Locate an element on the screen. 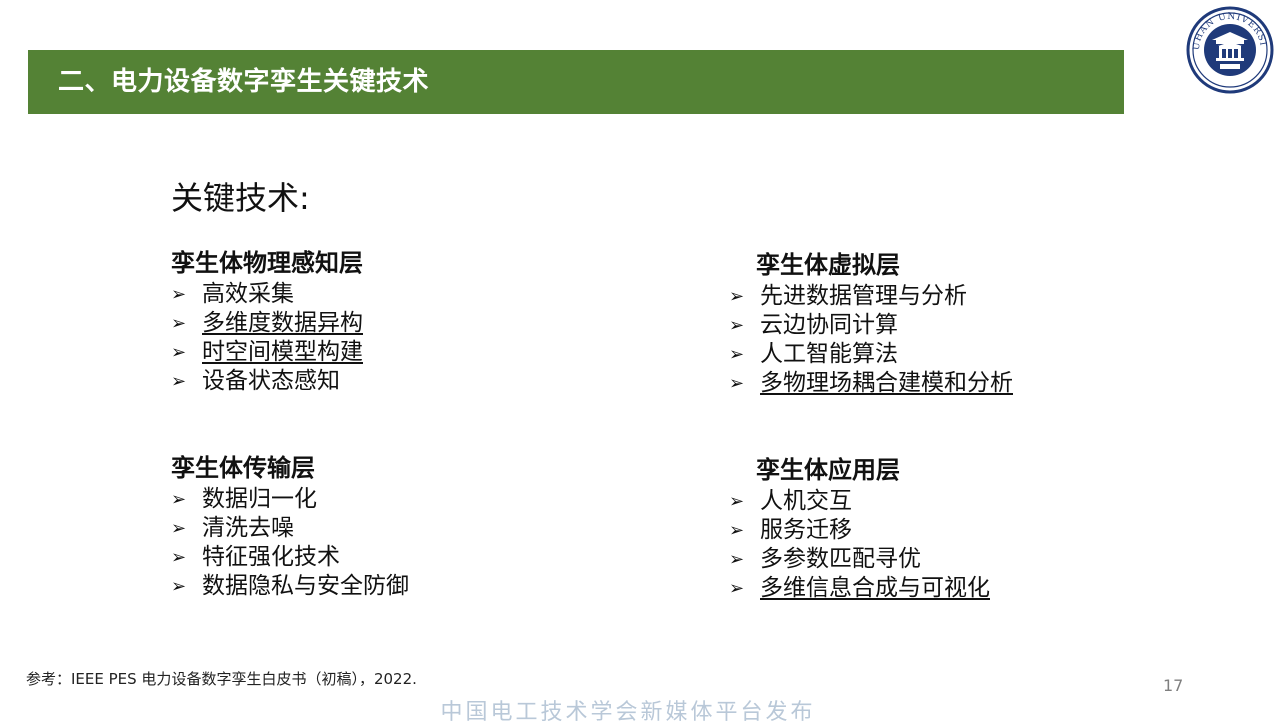  list-item: ➢ 高效采集 is located at coordinates (267, 294).